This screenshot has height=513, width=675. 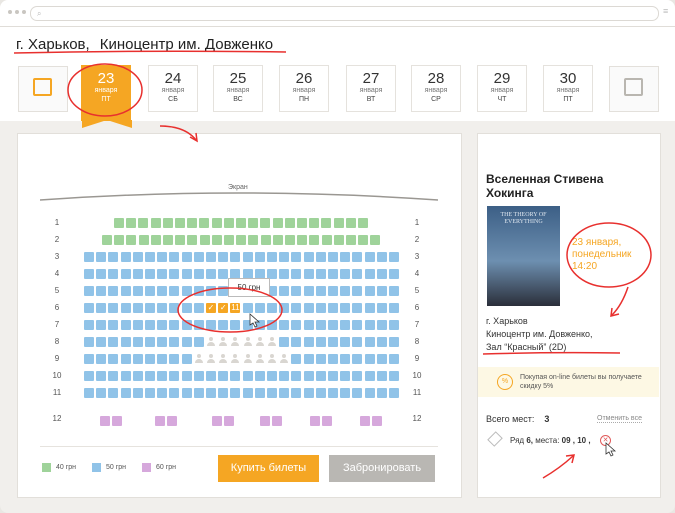 I want to click on selected-seat: ✓, so click(x=211, y=308).